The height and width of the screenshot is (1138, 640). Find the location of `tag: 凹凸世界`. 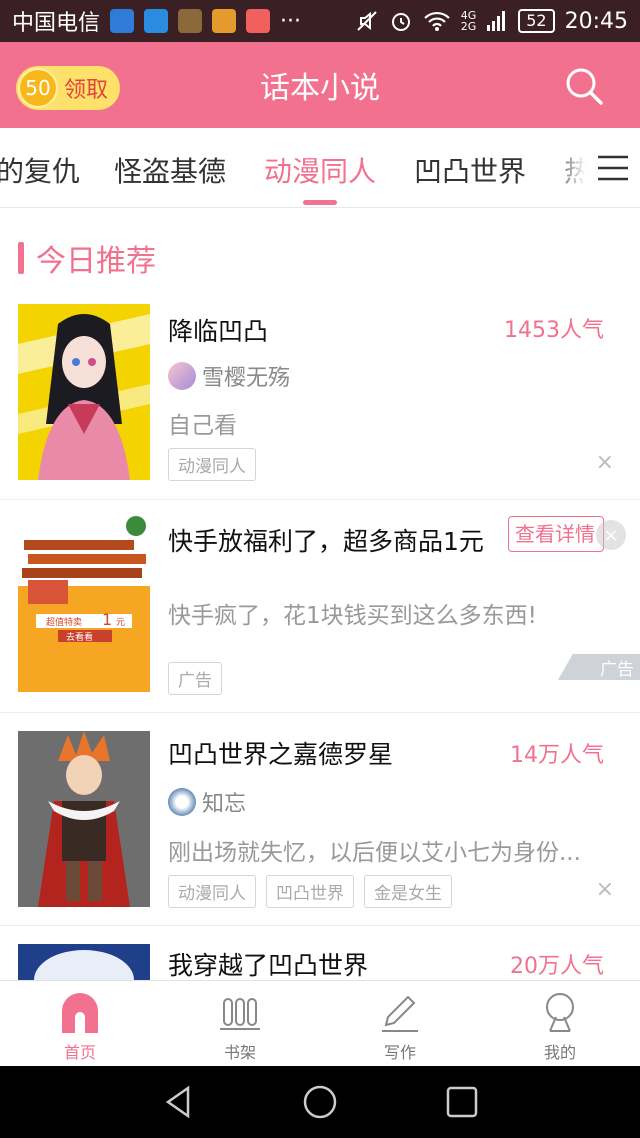

tag: 凹凸世界 is located at coordinates (310, 891).